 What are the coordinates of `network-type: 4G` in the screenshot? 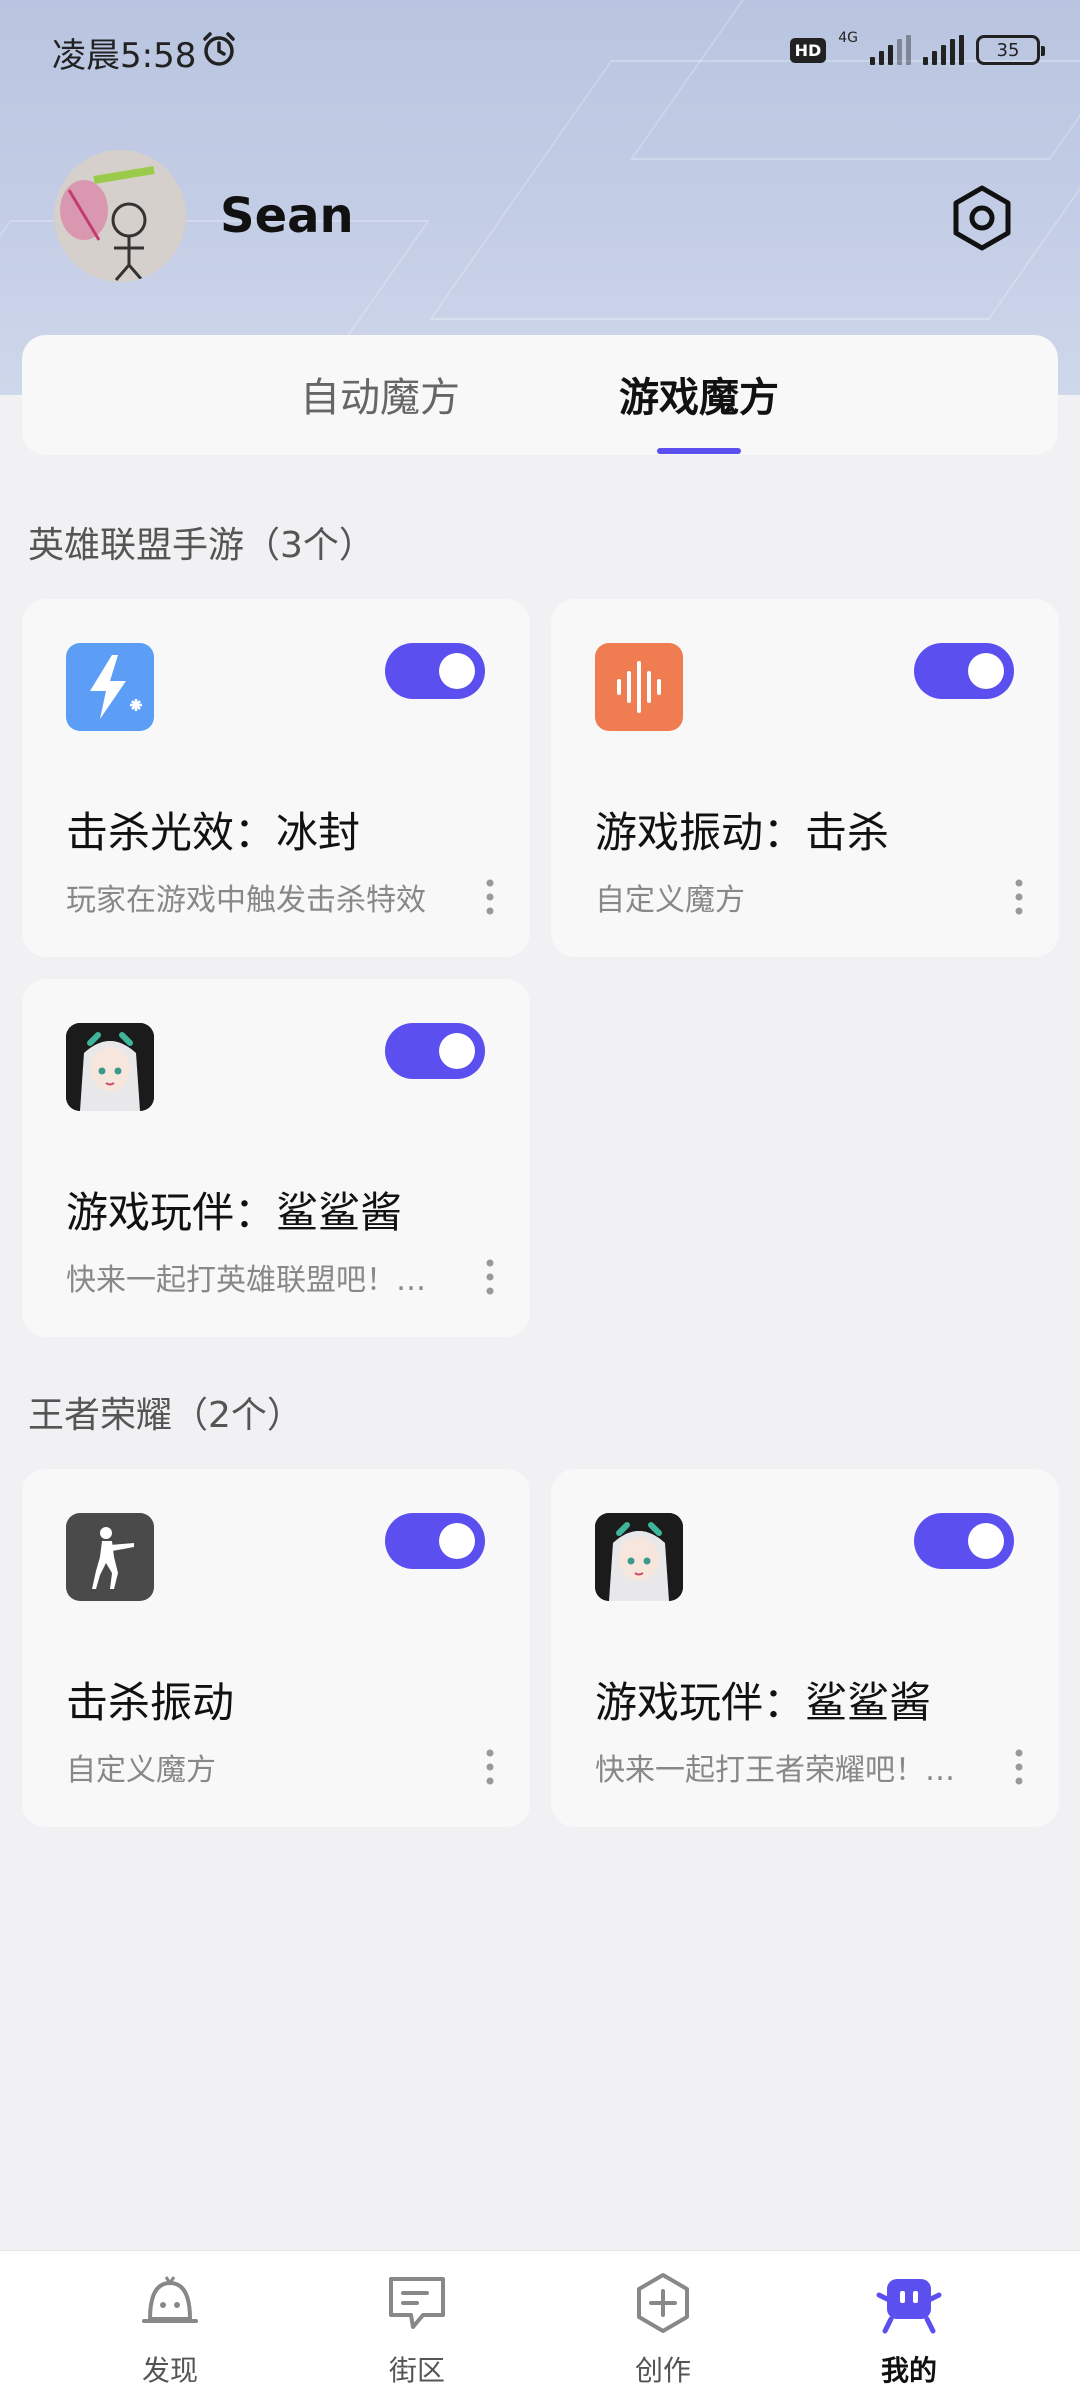 It's located at (848, 38).